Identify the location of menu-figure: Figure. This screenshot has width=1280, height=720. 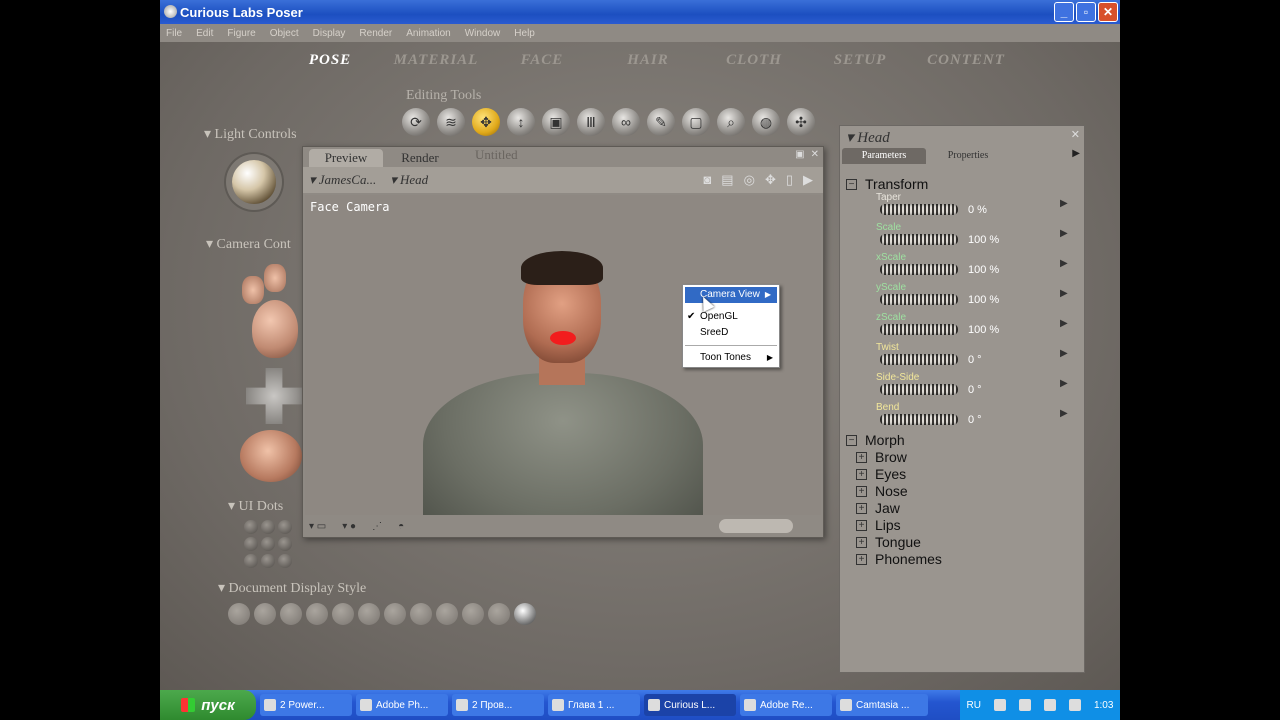
(241, 33).